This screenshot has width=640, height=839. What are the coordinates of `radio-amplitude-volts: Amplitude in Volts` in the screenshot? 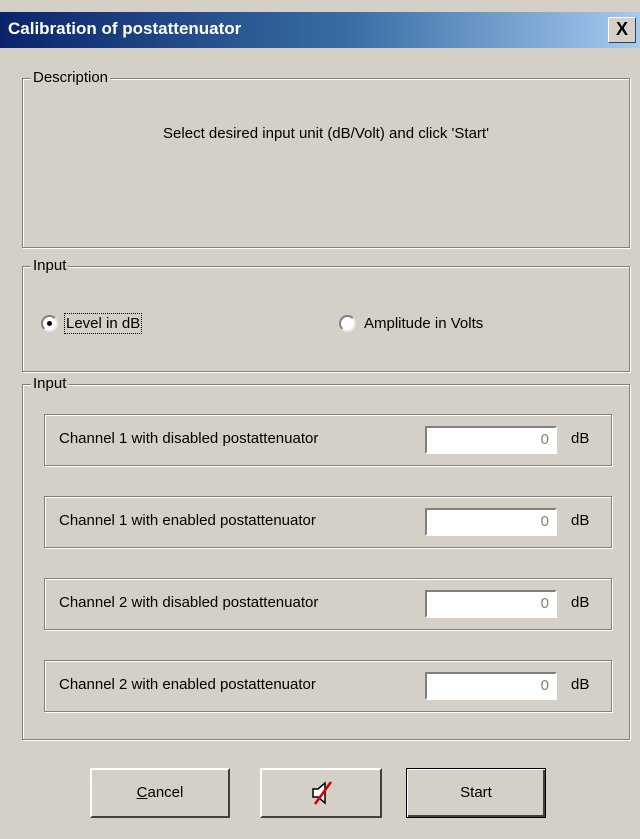 It's located at (411, 323).